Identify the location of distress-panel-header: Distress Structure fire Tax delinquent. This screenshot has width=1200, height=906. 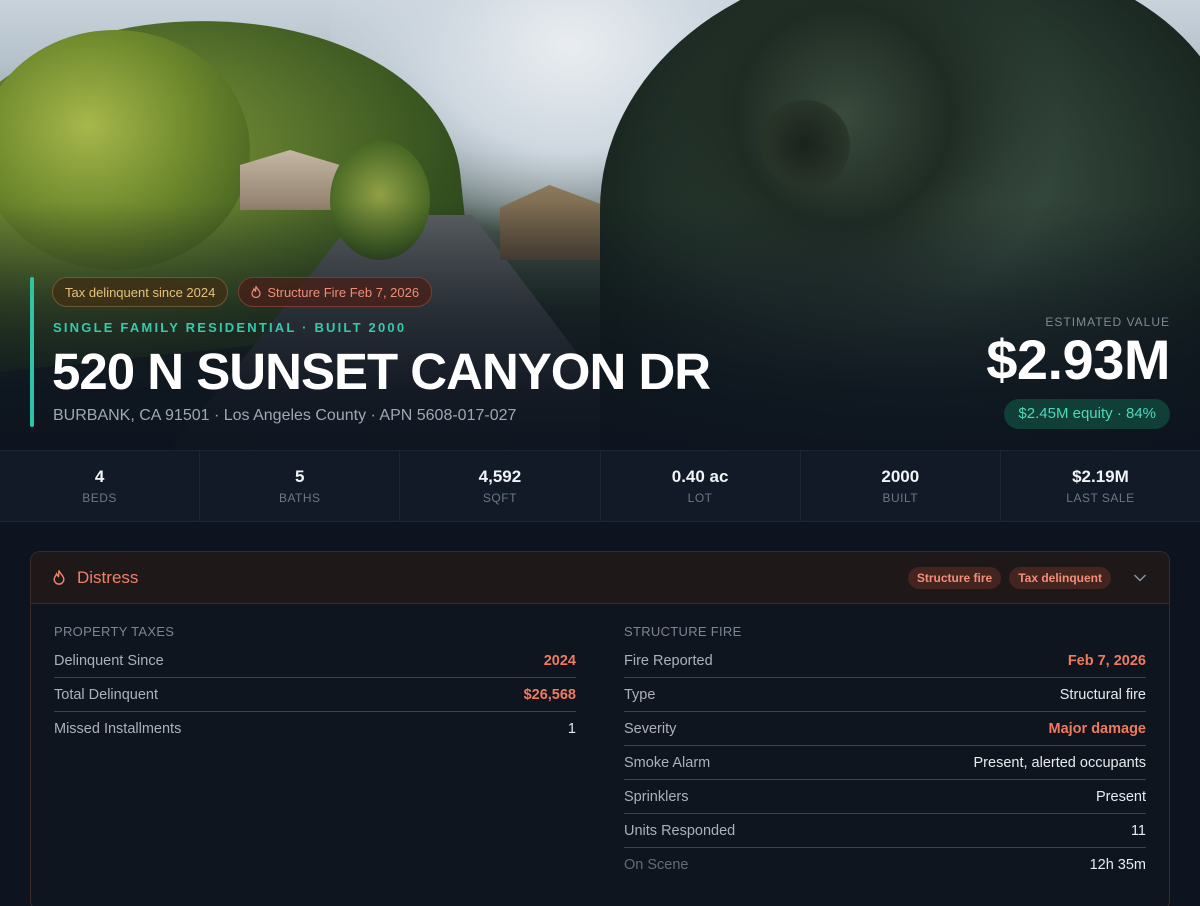
(600, 578).